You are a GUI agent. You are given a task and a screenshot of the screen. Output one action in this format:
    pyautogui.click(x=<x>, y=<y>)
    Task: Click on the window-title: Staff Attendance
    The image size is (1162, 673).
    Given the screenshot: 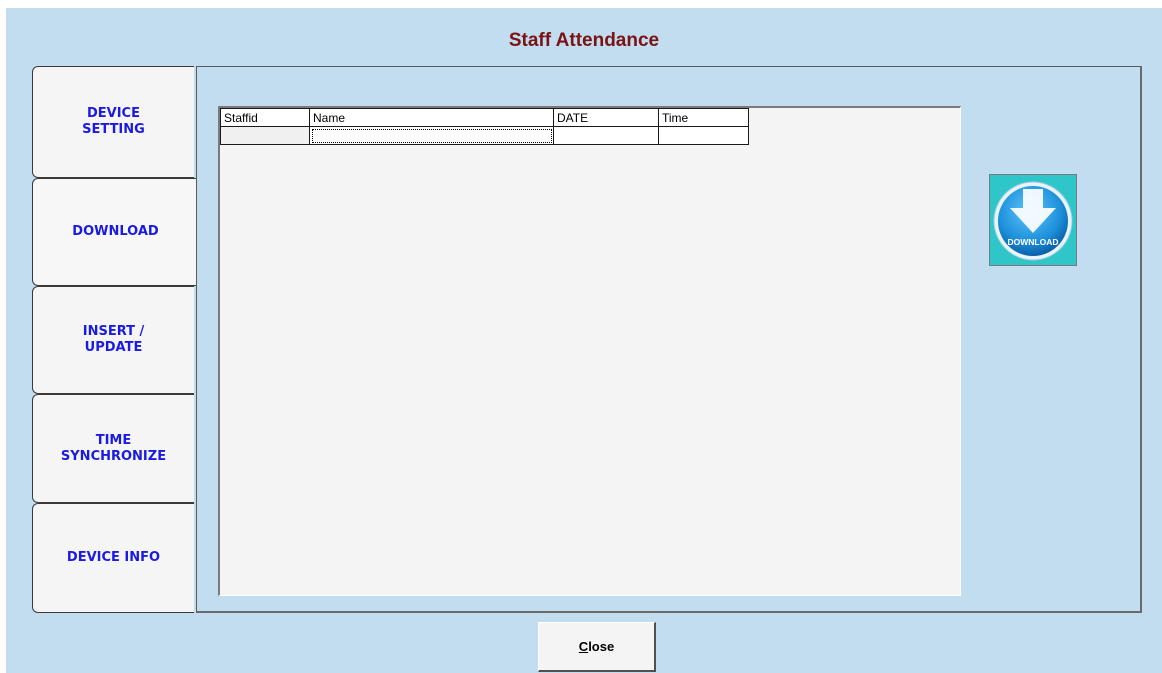 What is the action you would take?
    pyautogui.click(x=584, y=40)
    